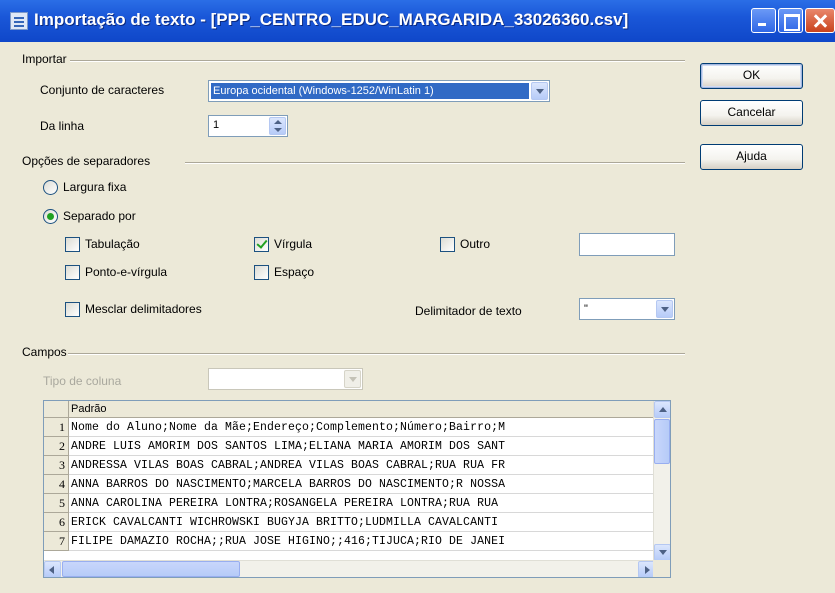 The height and width of the screenshot is (593, 835). I want to click on space-checkbox, so click(261, 272).